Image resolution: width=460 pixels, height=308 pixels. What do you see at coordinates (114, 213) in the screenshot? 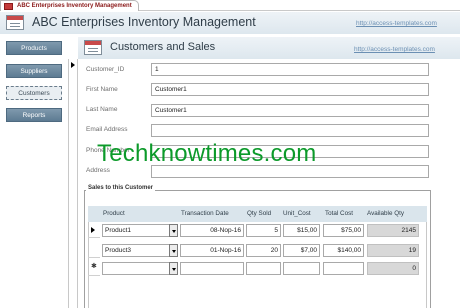
I see `col-header-product: Product` at bounding box center [114, 213].